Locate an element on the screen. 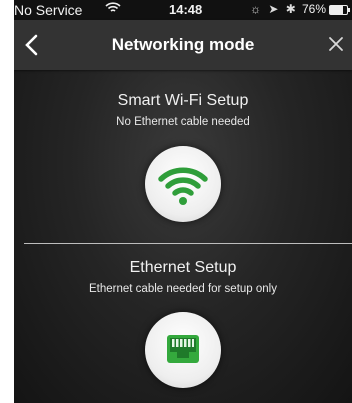 The image size is (352, 403). battery-percent: 76% is located at coordinates (314, 9).